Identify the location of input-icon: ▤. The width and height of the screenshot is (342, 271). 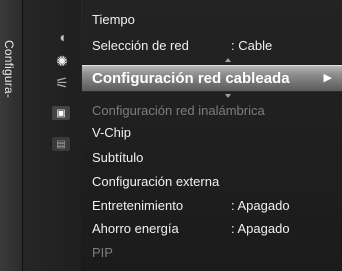
(61, 144).